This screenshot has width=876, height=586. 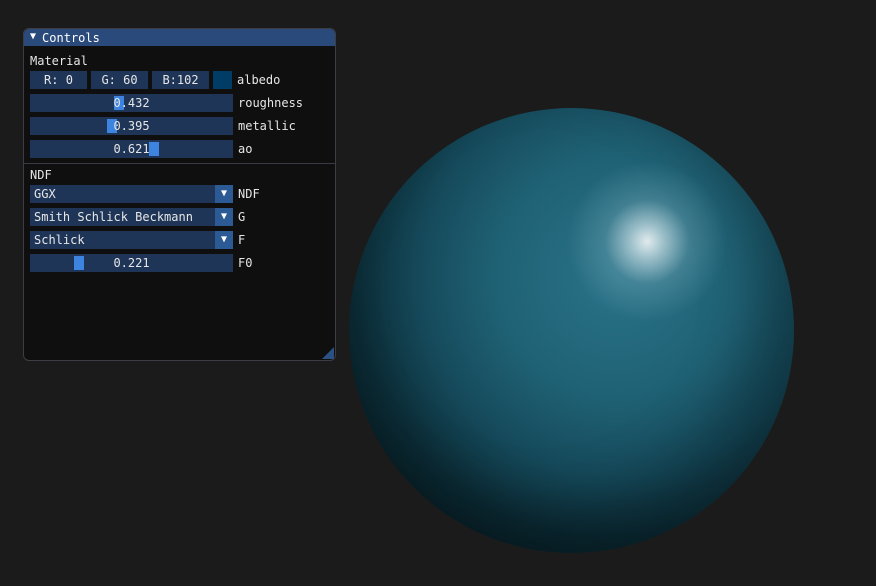 I want to click on window-titlebar: ▼ Controls, so click(x=179, y=37).